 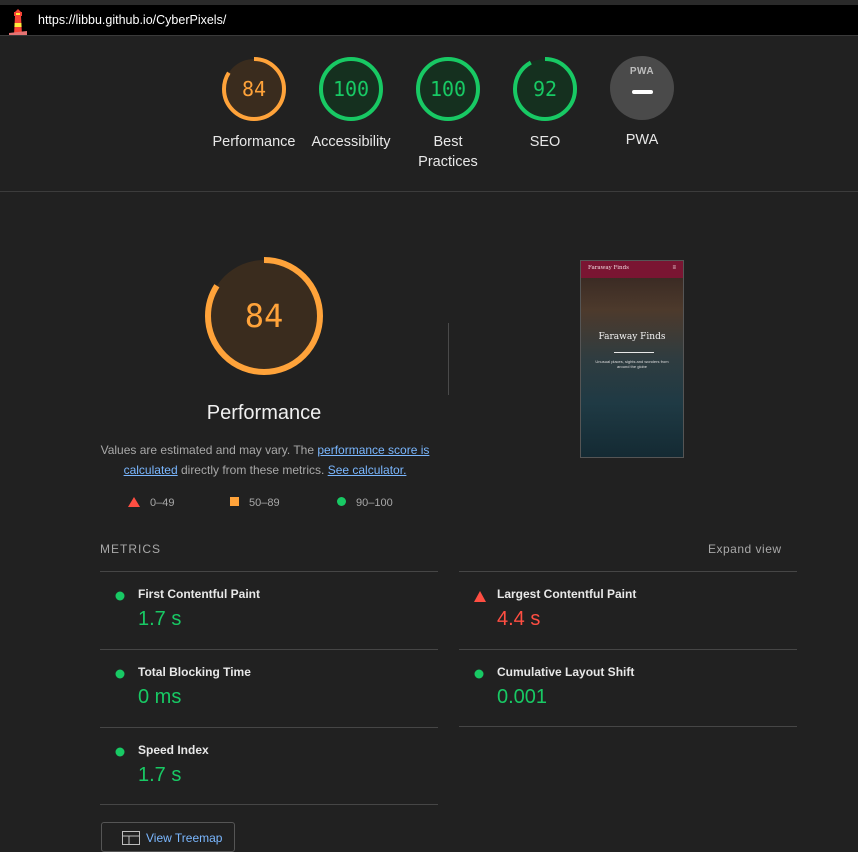 I want to click on metrics-header: METRICS, so click(x=130, y=549).